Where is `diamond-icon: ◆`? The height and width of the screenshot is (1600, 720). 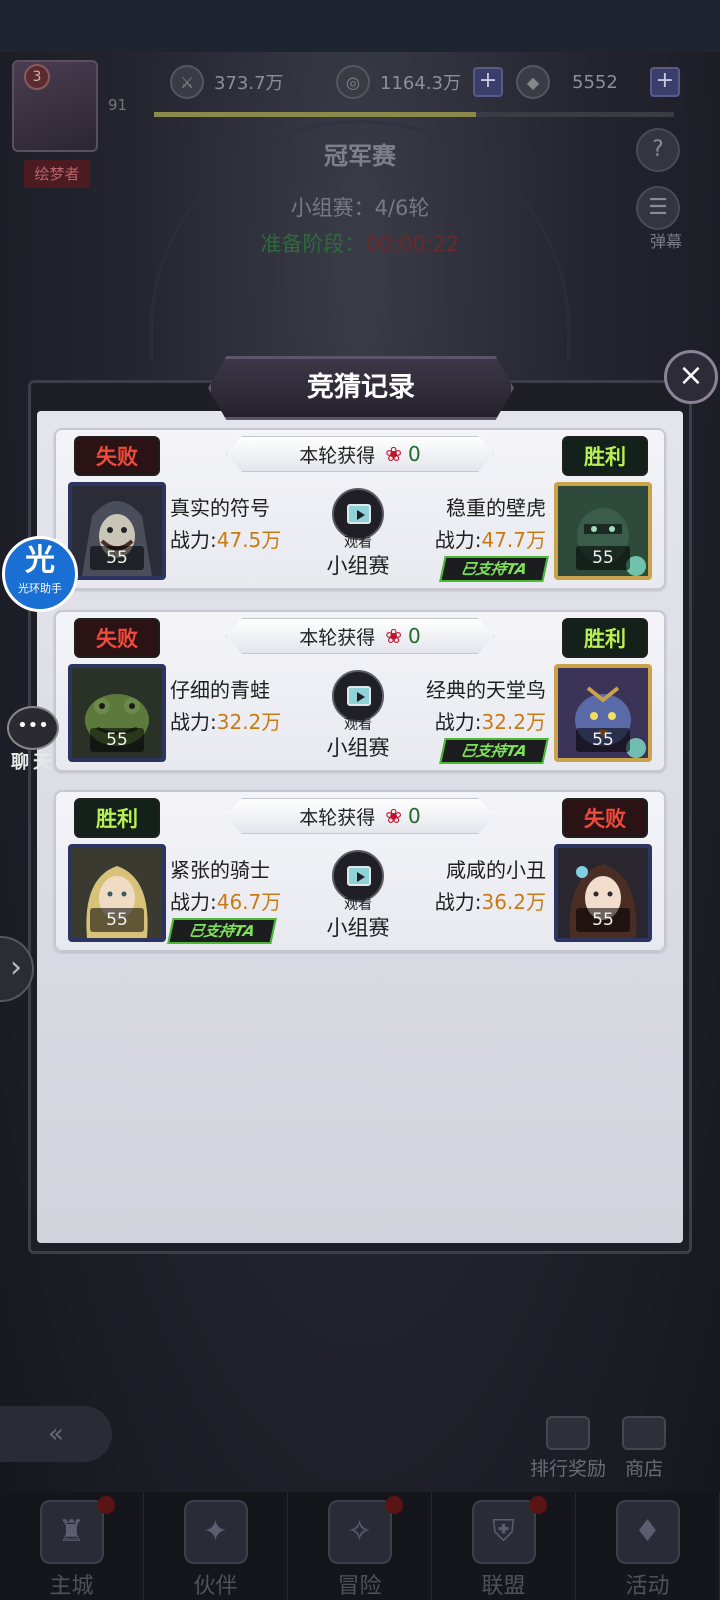
diamond-icon: ◆ is located at coordinates (533, 82).